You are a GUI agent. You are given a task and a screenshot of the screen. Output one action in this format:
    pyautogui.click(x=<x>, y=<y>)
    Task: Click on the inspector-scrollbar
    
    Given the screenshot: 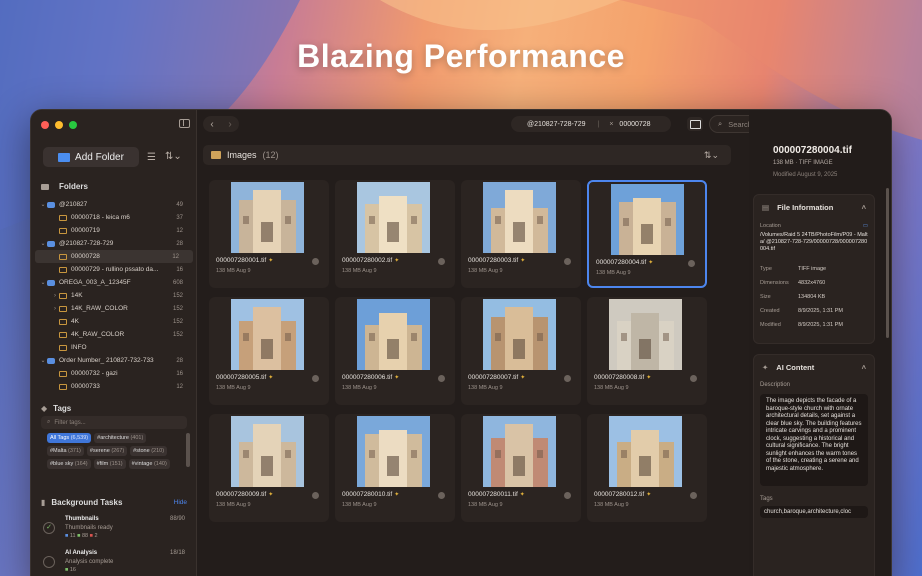 What is the action you would take?
    pyautogui.click(x=887, y=263)
    